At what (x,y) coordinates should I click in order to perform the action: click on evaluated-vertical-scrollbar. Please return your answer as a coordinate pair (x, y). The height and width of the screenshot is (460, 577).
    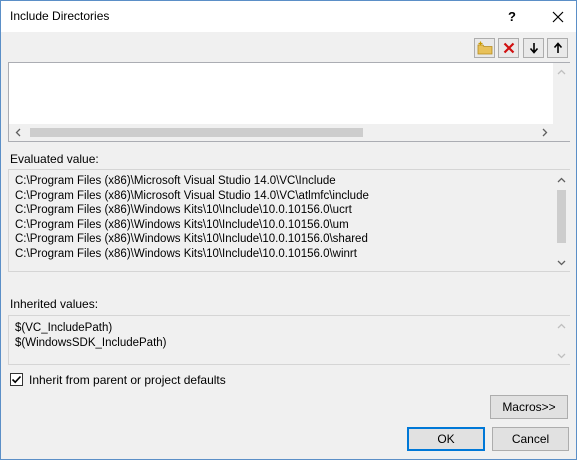
    Looking at the image, I should click on (561, 220).